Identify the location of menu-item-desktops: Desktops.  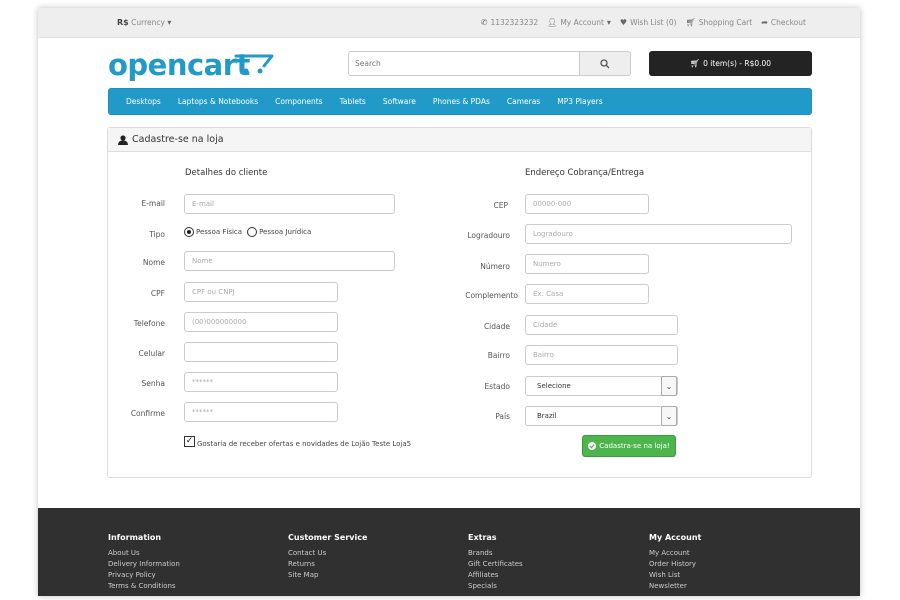
(143, 101).